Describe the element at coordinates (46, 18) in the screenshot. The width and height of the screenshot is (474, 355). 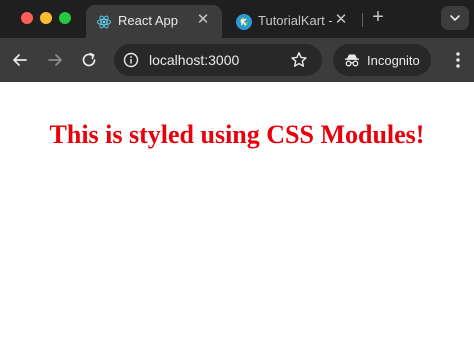
I see `minimize-window-button` at that location.